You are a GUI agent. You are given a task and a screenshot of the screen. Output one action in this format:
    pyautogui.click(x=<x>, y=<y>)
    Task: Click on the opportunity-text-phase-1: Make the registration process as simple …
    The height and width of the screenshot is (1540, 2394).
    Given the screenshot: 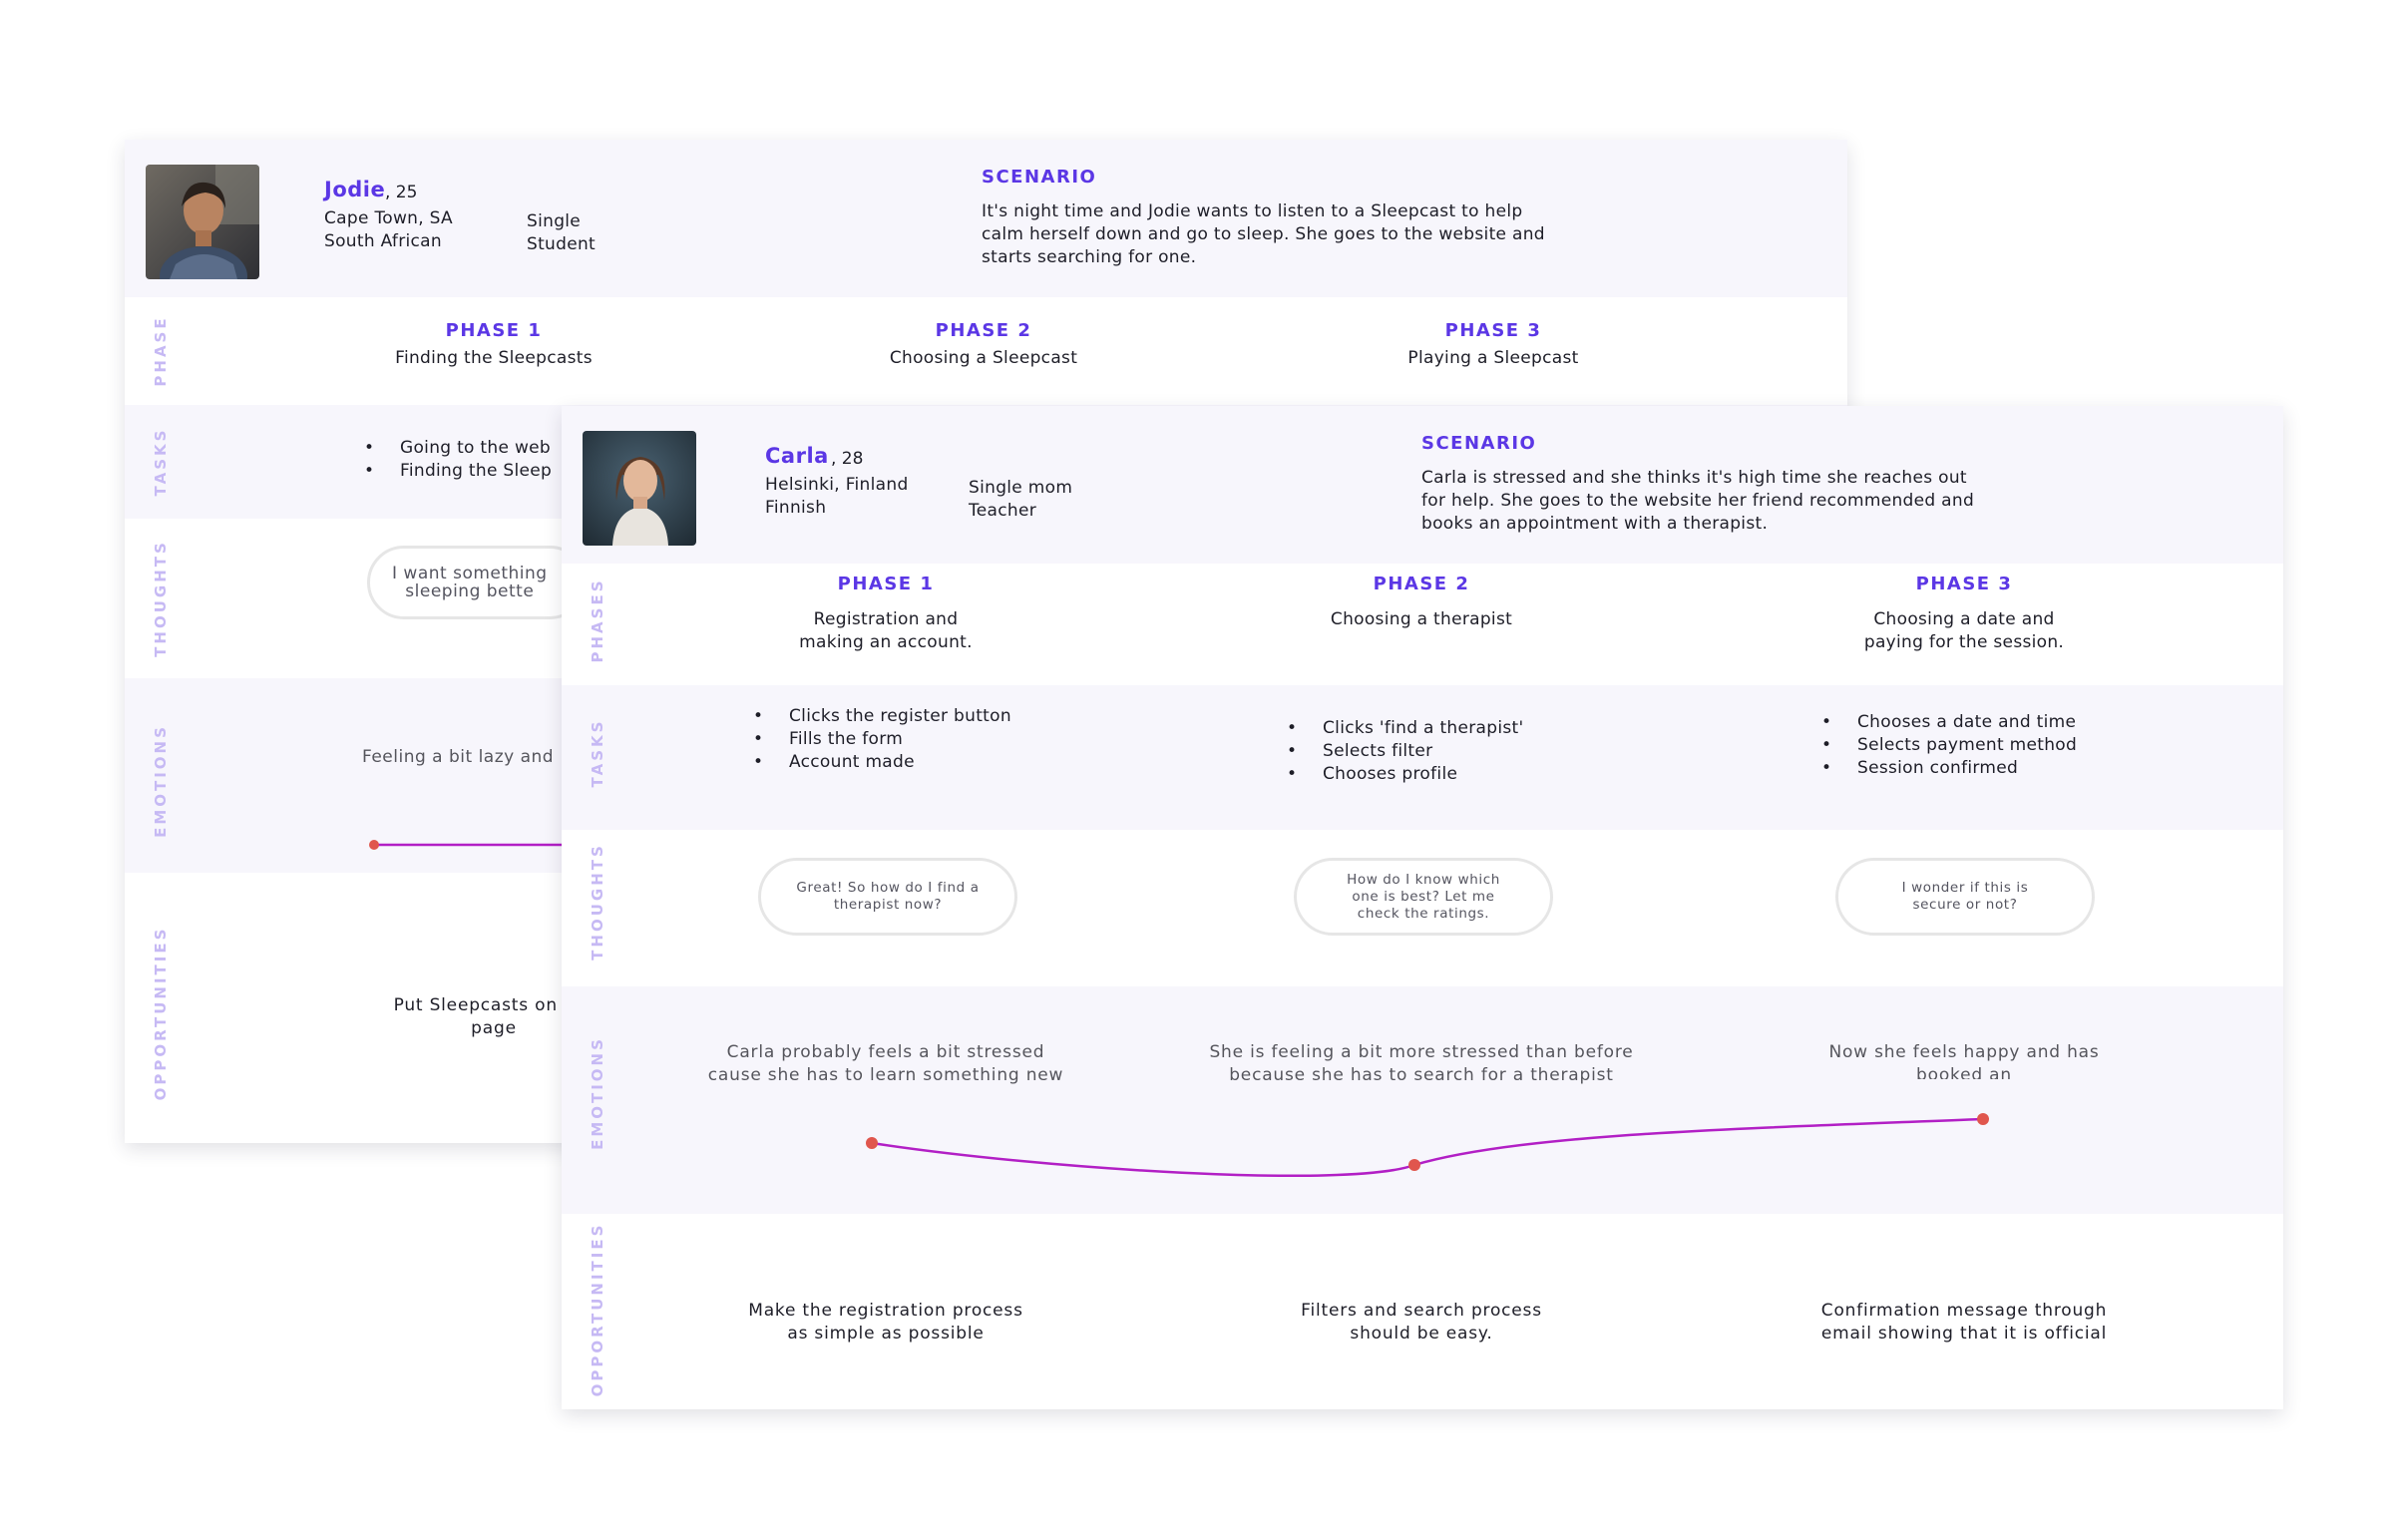 What is the action you would take?
    pyautogui.click(x=885, y=1322)
    